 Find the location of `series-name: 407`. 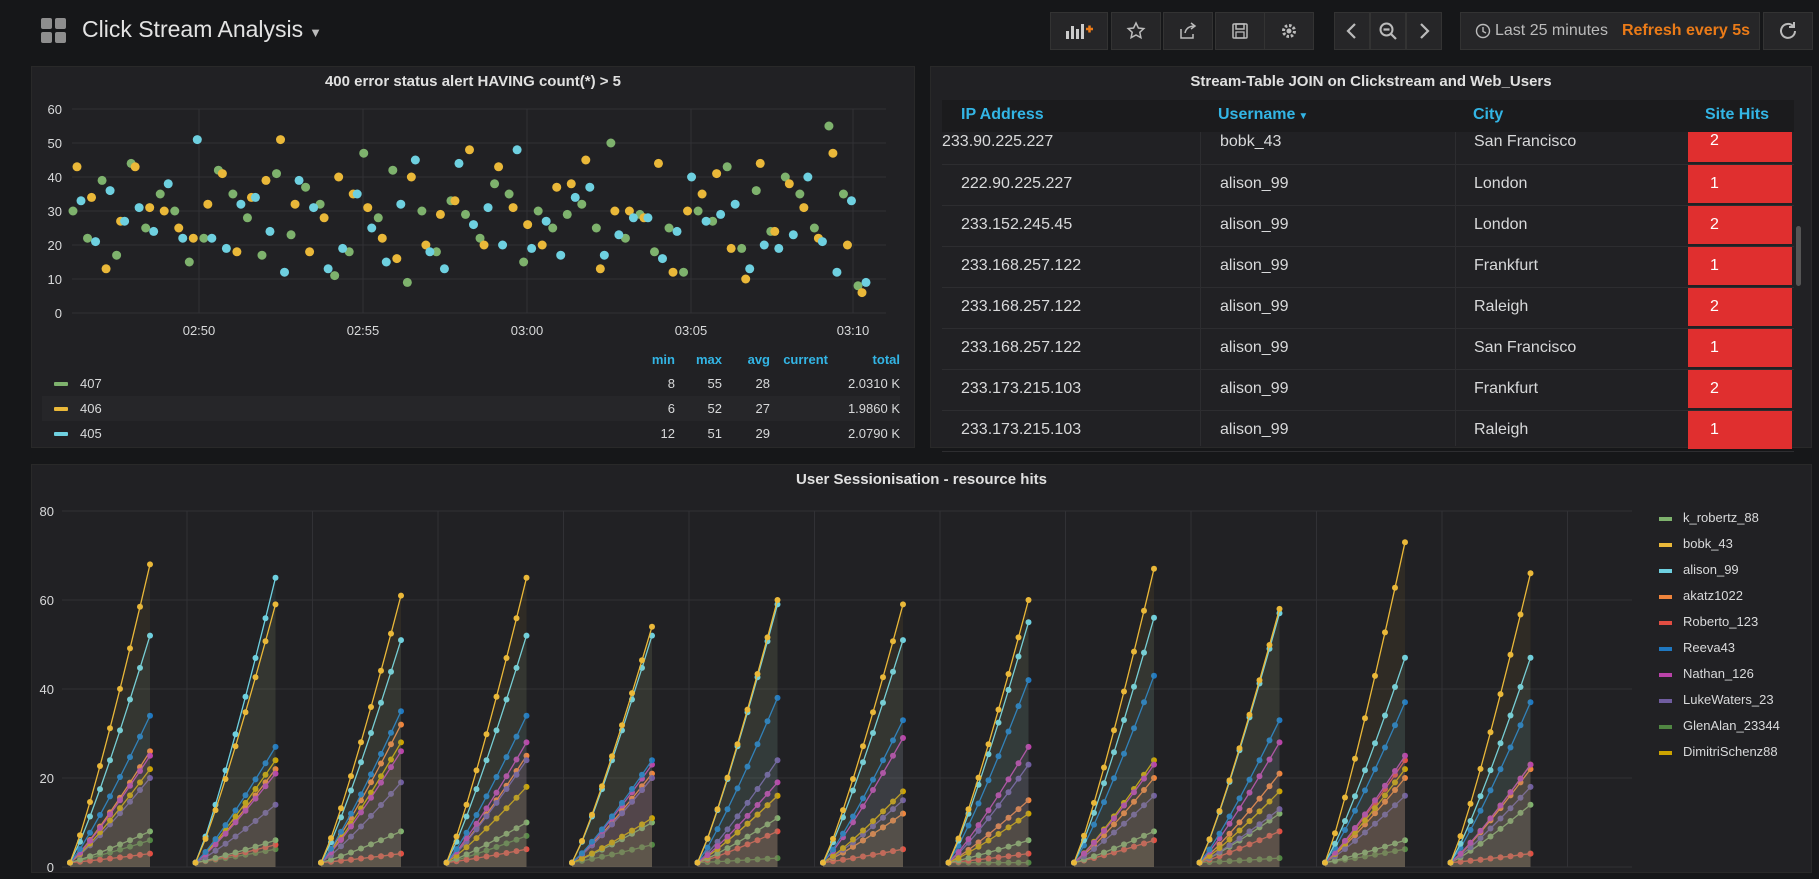

series-name: 407 is located at coordinates (91, 383).